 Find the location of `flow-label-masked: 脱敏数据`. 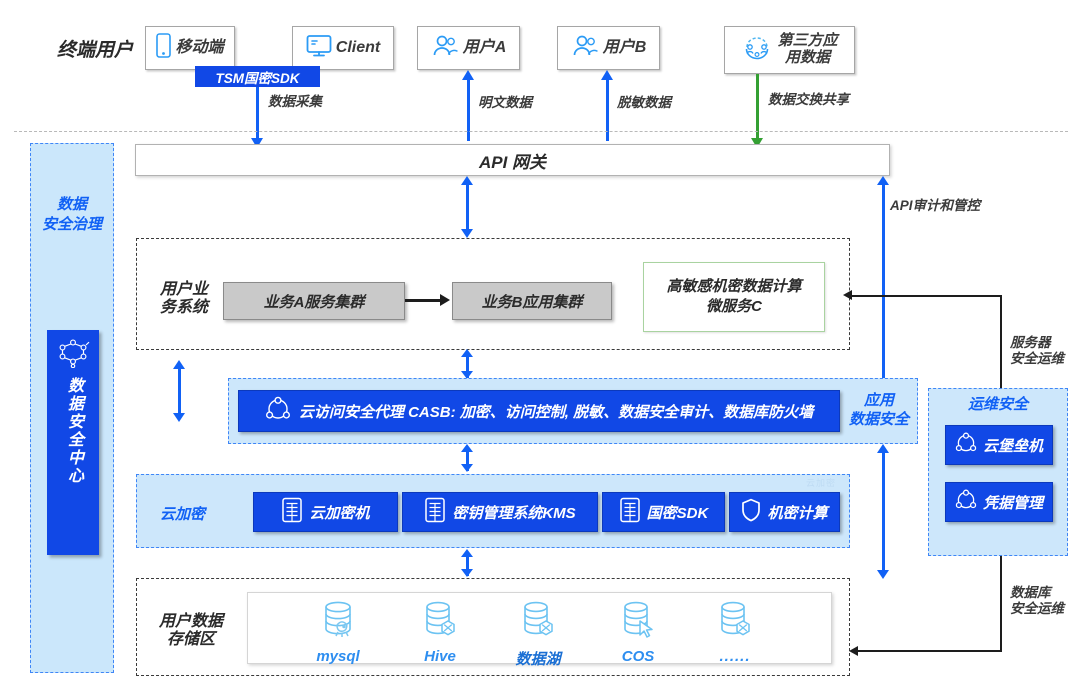

flow-label-masked: 脱敏数据 is located at coordinates (644, 102).